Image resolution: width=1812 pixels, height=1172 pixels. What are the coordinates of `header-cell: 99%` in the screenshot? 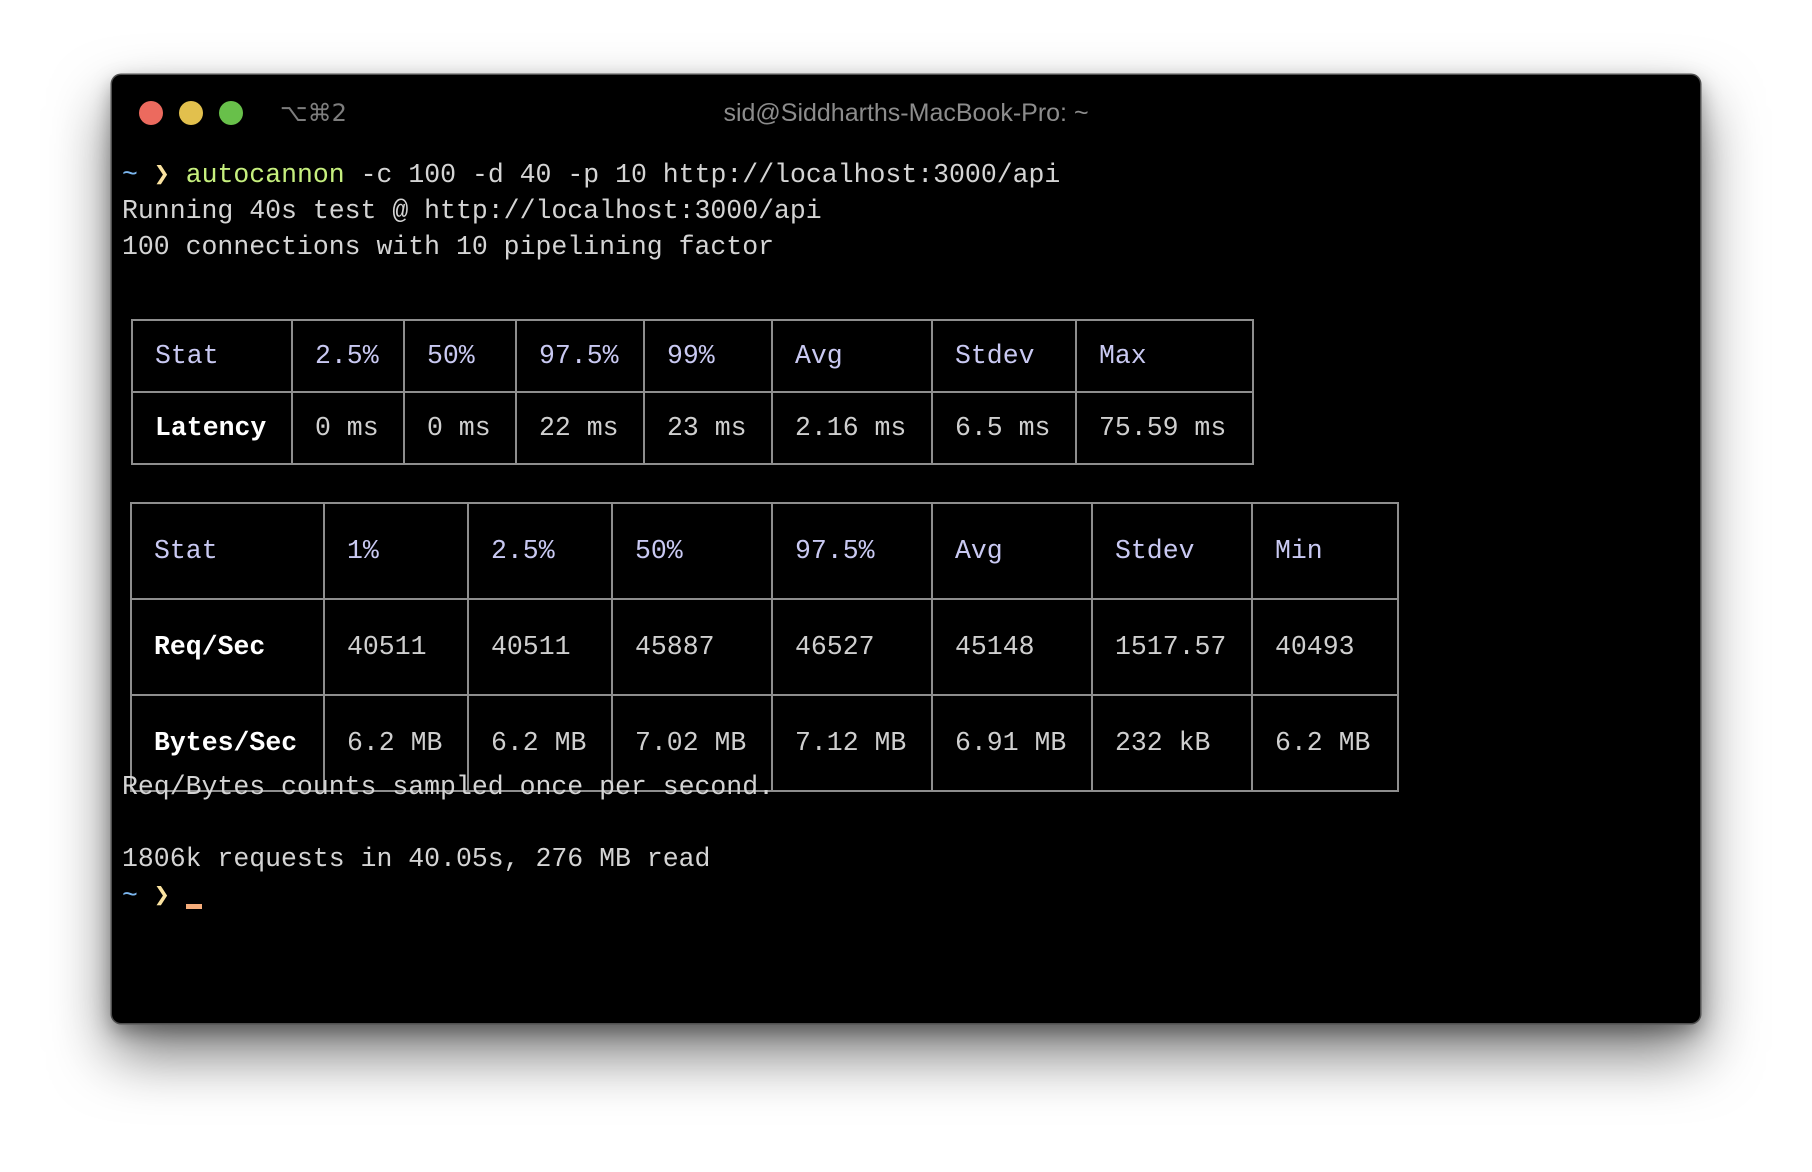 It's located at (708, 356).